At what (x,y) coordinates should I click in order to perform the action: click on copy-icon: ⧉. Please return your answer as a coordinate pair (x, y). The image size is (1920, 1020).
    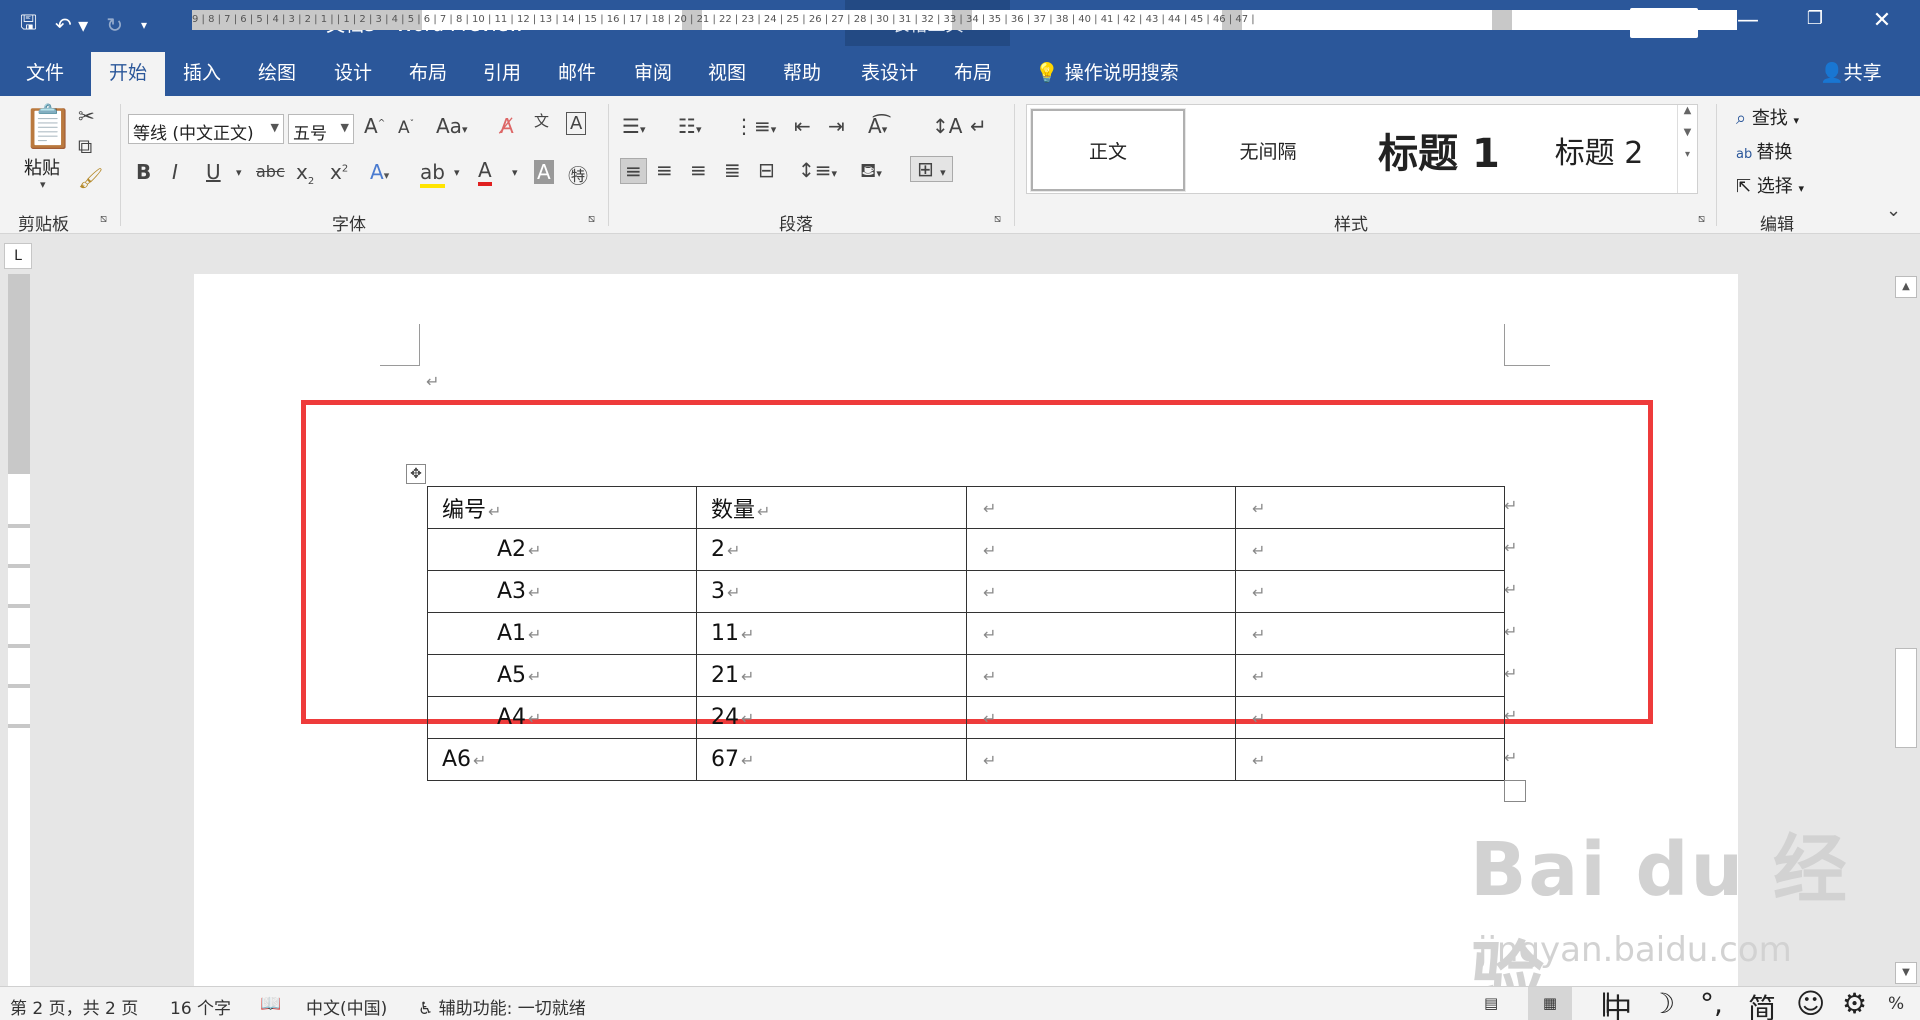
    Looking at the image, I should click on (85, 146).